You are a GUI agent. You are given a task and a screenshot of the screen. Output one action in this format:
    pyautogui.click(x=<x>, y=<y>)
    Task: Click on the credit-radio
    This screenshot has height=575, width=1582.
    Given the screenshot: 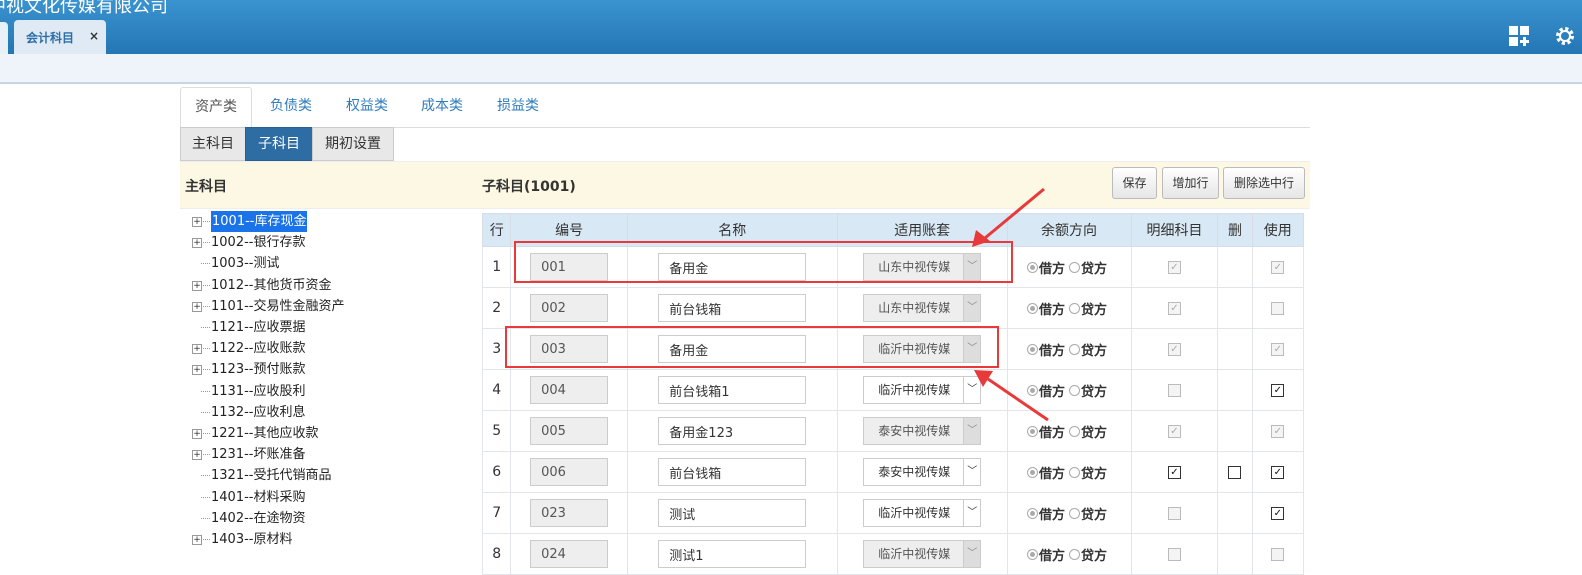 What is the action you would take?
    pyautogui.click(x=1075, y=554)
    